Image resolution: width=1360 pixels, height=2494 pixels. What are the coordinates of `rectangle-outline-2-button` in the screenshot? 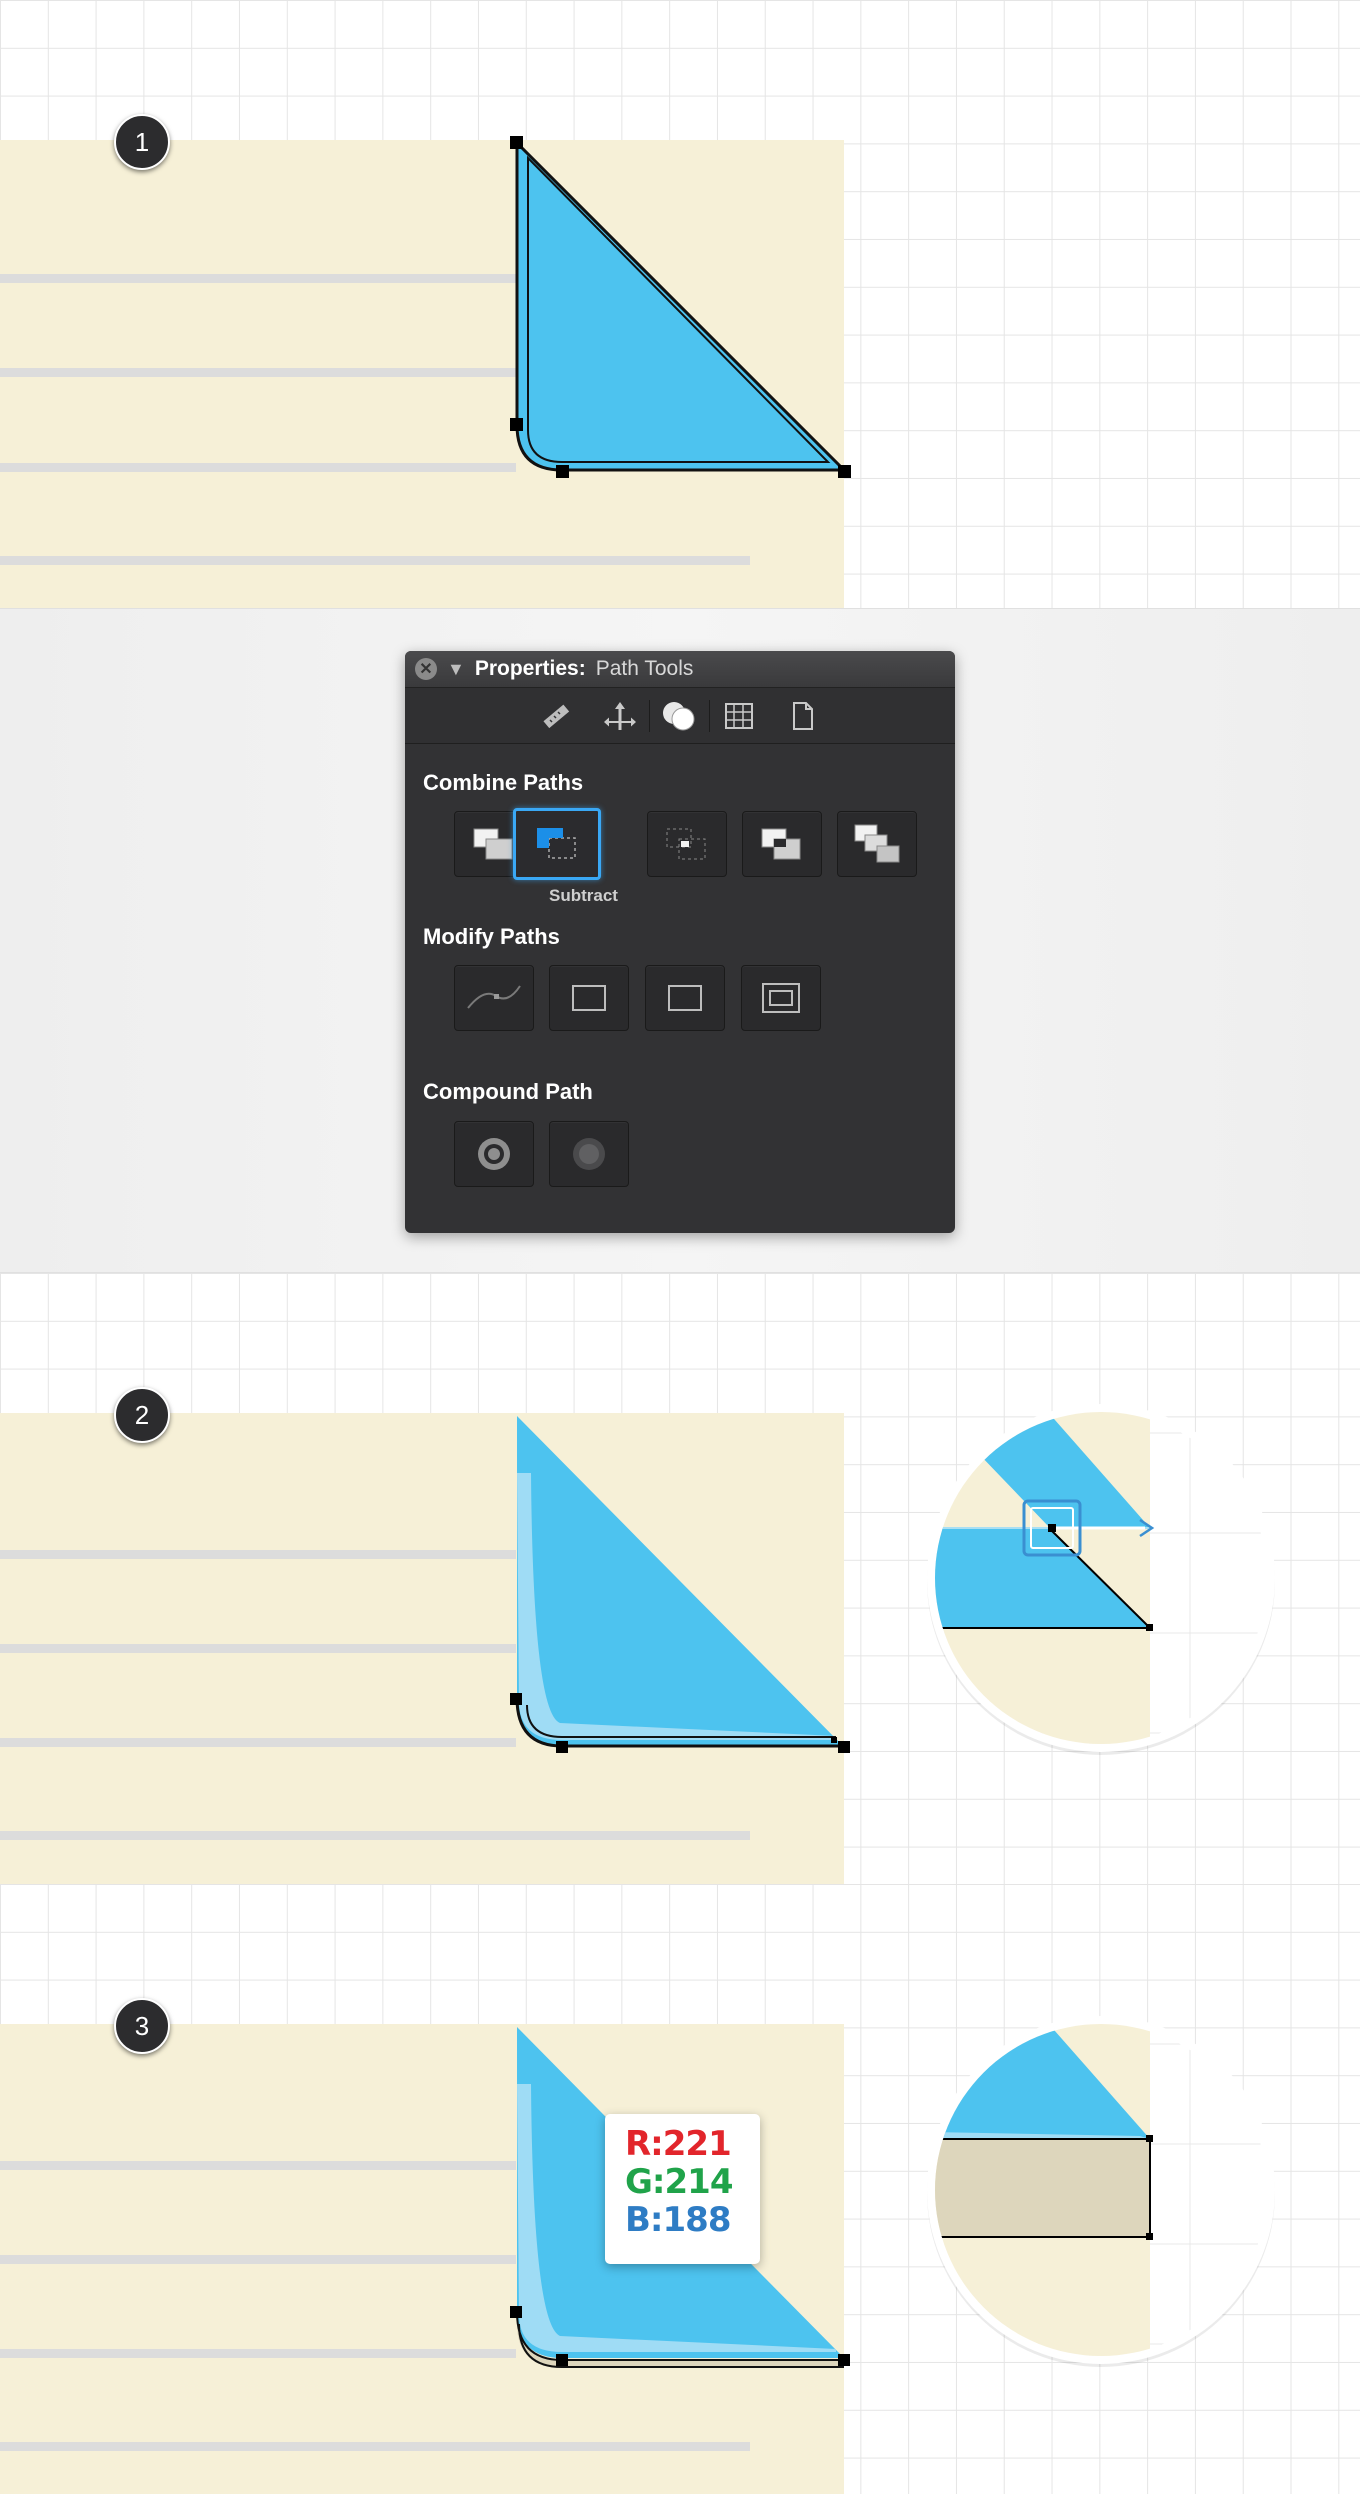 It's located at (685, 998).